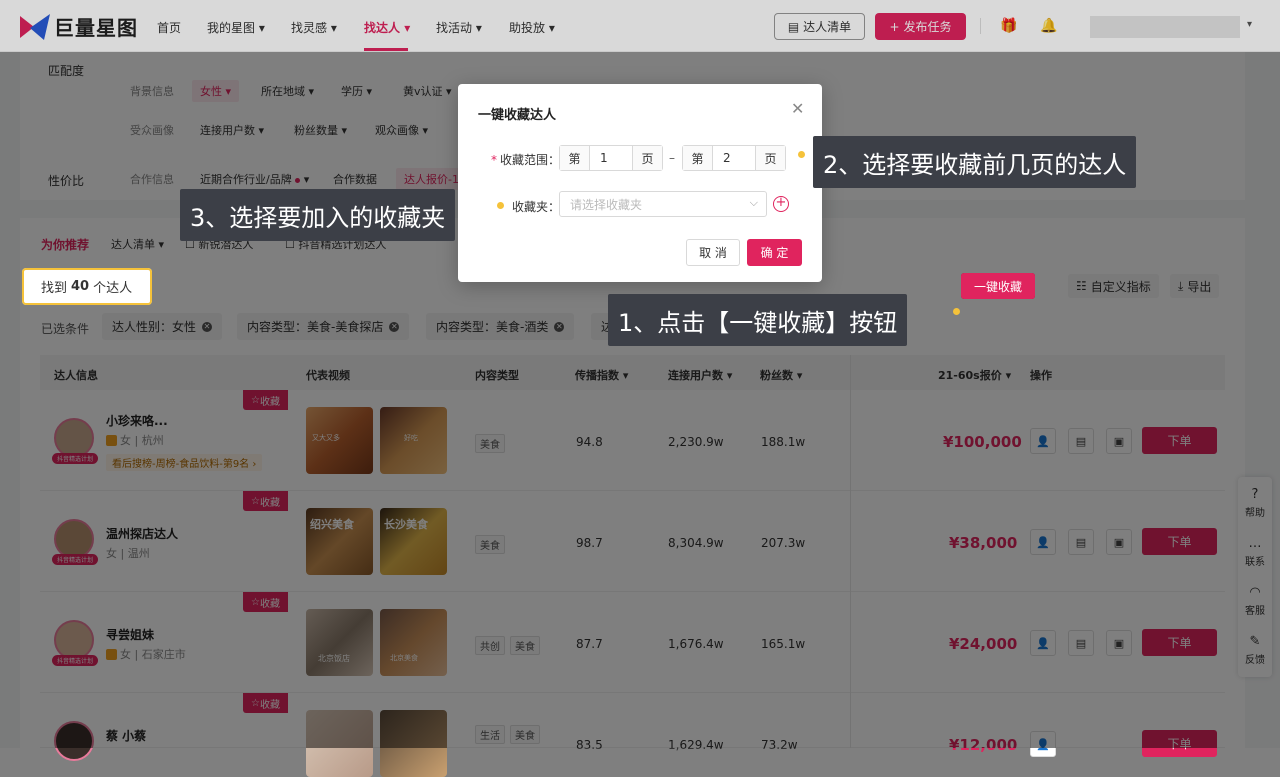 The image size is (1280, 777). Describe the element at coordinates (753, 202) in the screenshot. I see `chevron-down-icon: ⌵` at that location.